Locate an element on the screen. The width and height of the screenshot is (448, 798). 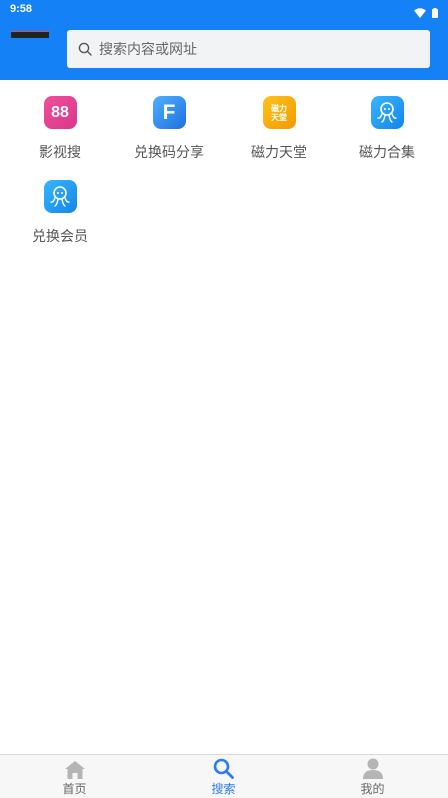
tab-profile: 我的 is located at coordinates (372, 776).